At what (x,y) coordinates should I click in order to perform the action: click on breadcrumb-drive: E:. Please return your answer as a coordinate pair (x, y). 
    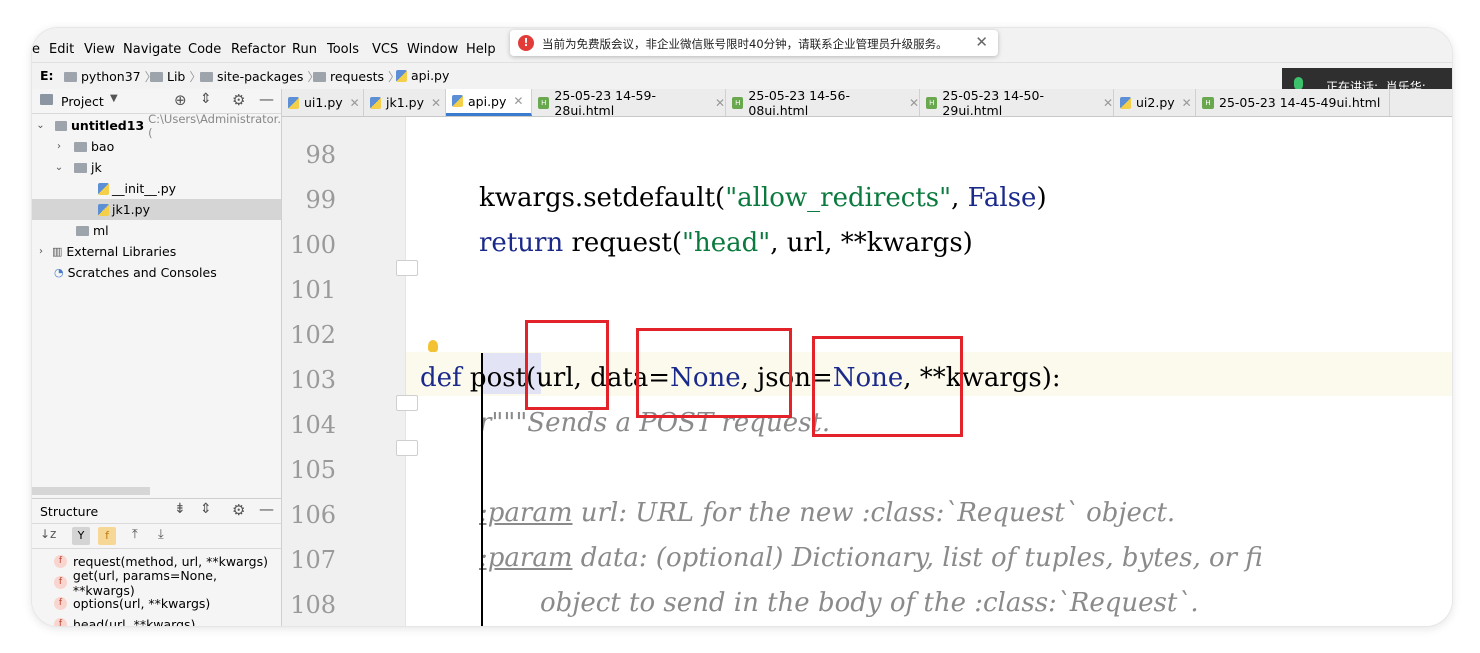
    Looking at the image, I should click on (47, 75).